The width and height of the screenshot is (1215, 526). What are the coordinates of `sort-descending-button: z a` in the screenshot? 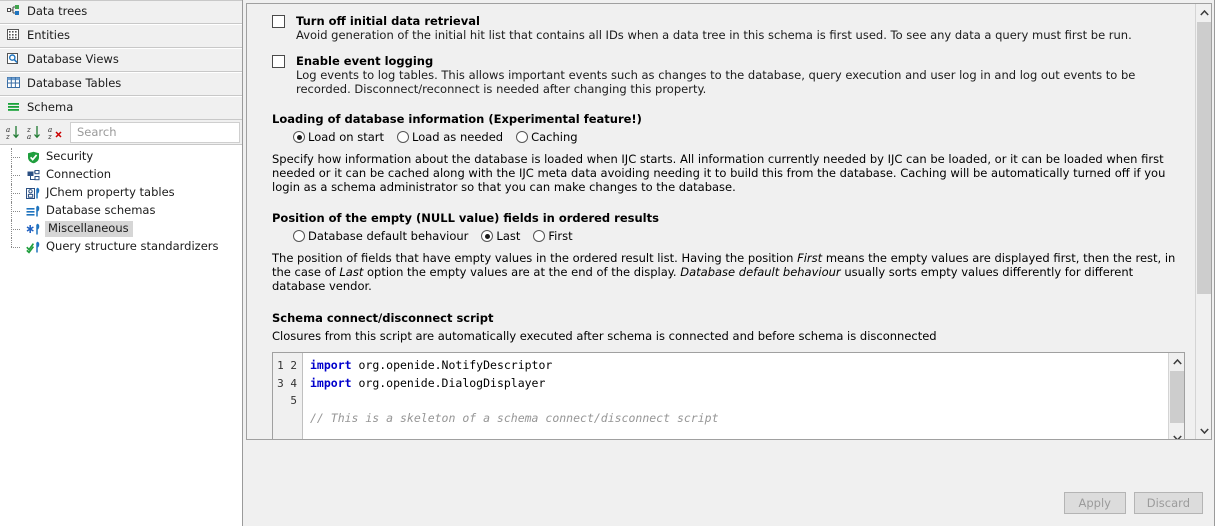 It's located at (34, 132).